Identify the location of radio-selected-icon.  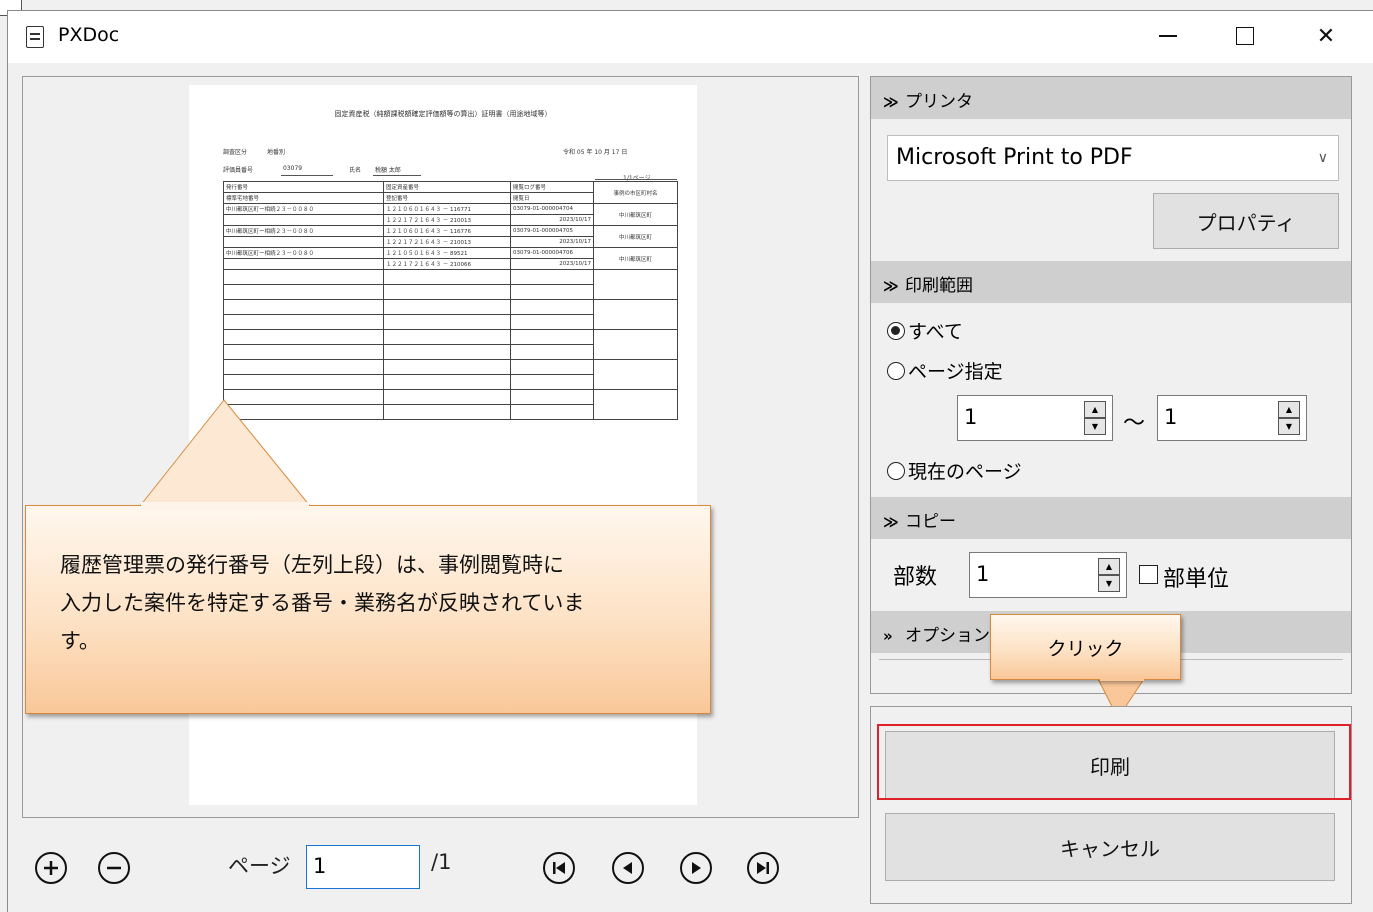
(896, 330).